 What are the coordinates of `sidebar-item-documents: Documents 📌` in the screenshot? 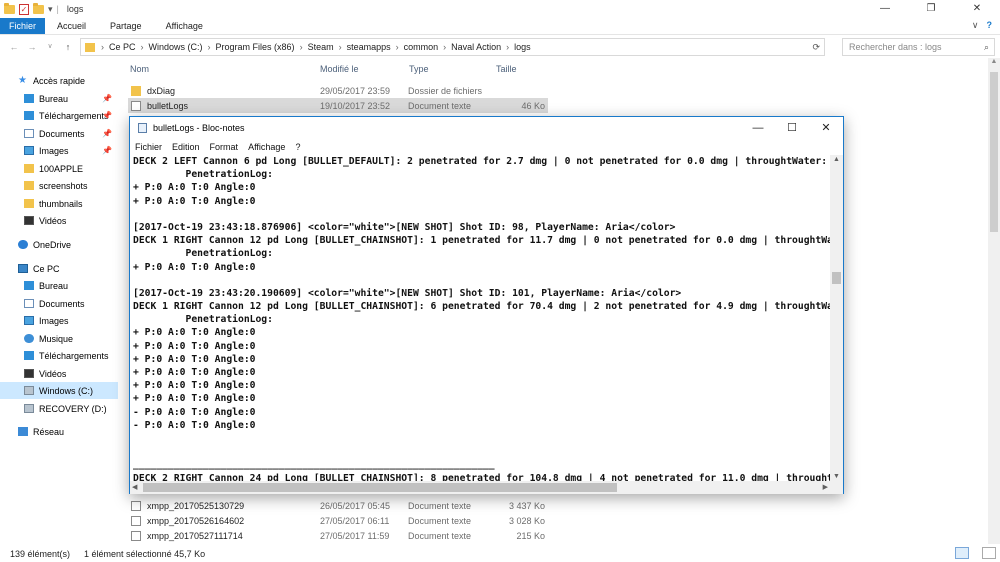 It's located at (59, 133).